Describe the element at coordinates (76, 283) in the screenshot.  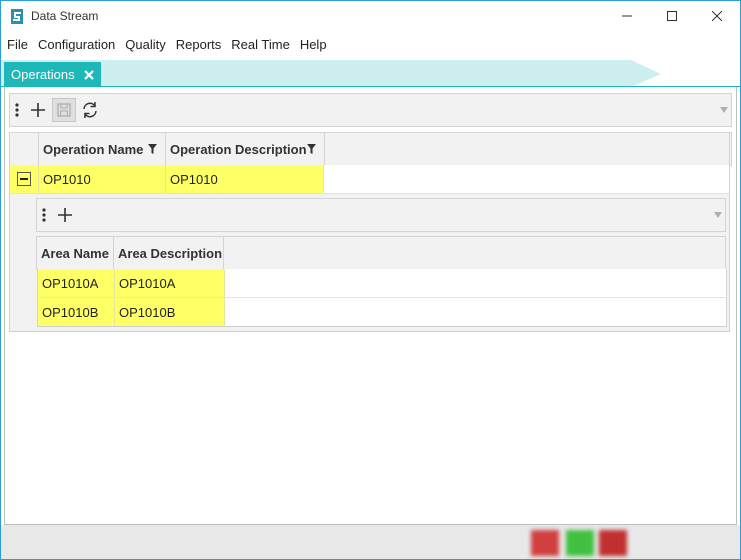
I see `cell-area-name: OP1010A` at that location.